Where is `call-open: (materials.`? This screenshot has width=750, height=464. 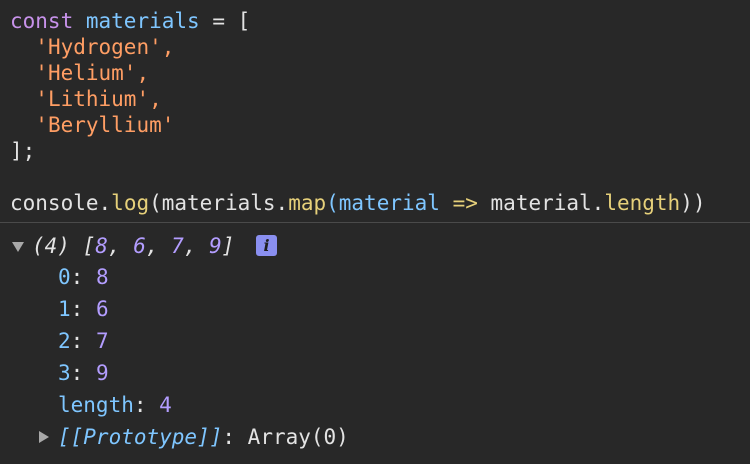 call-open: (materials. is located at coordinates (219, 203).